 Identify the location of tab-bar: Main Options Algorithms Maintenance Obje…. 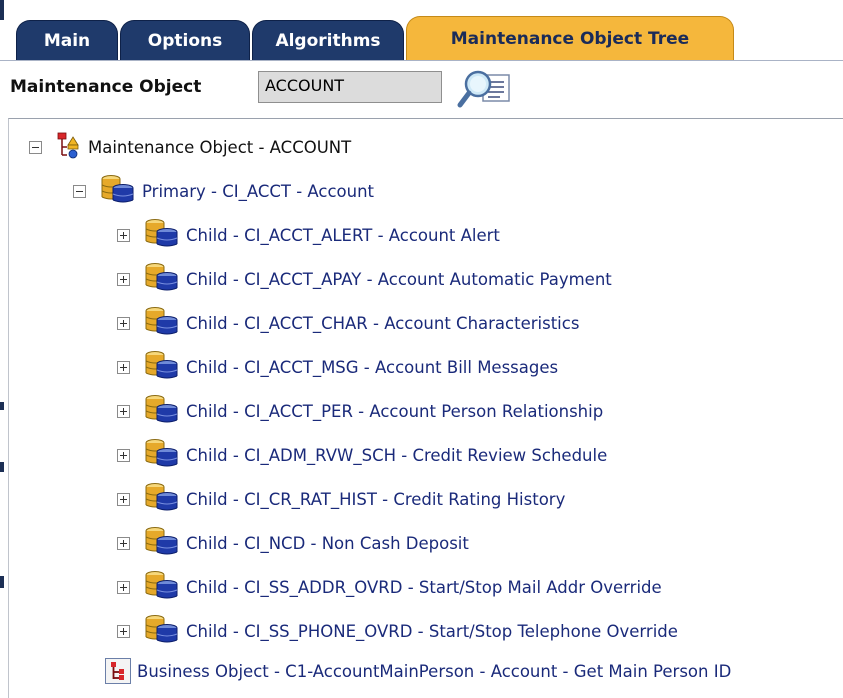
(425, 30).